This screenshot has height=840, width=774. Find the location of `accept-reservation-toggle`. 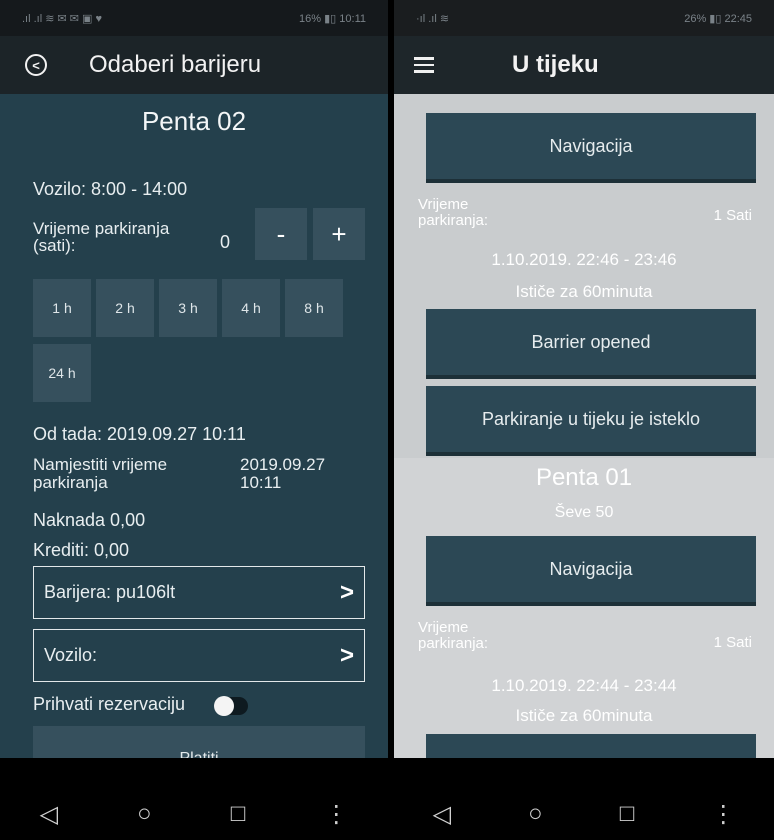

accept-reservation-toggle is located at coordinates (231, 706).